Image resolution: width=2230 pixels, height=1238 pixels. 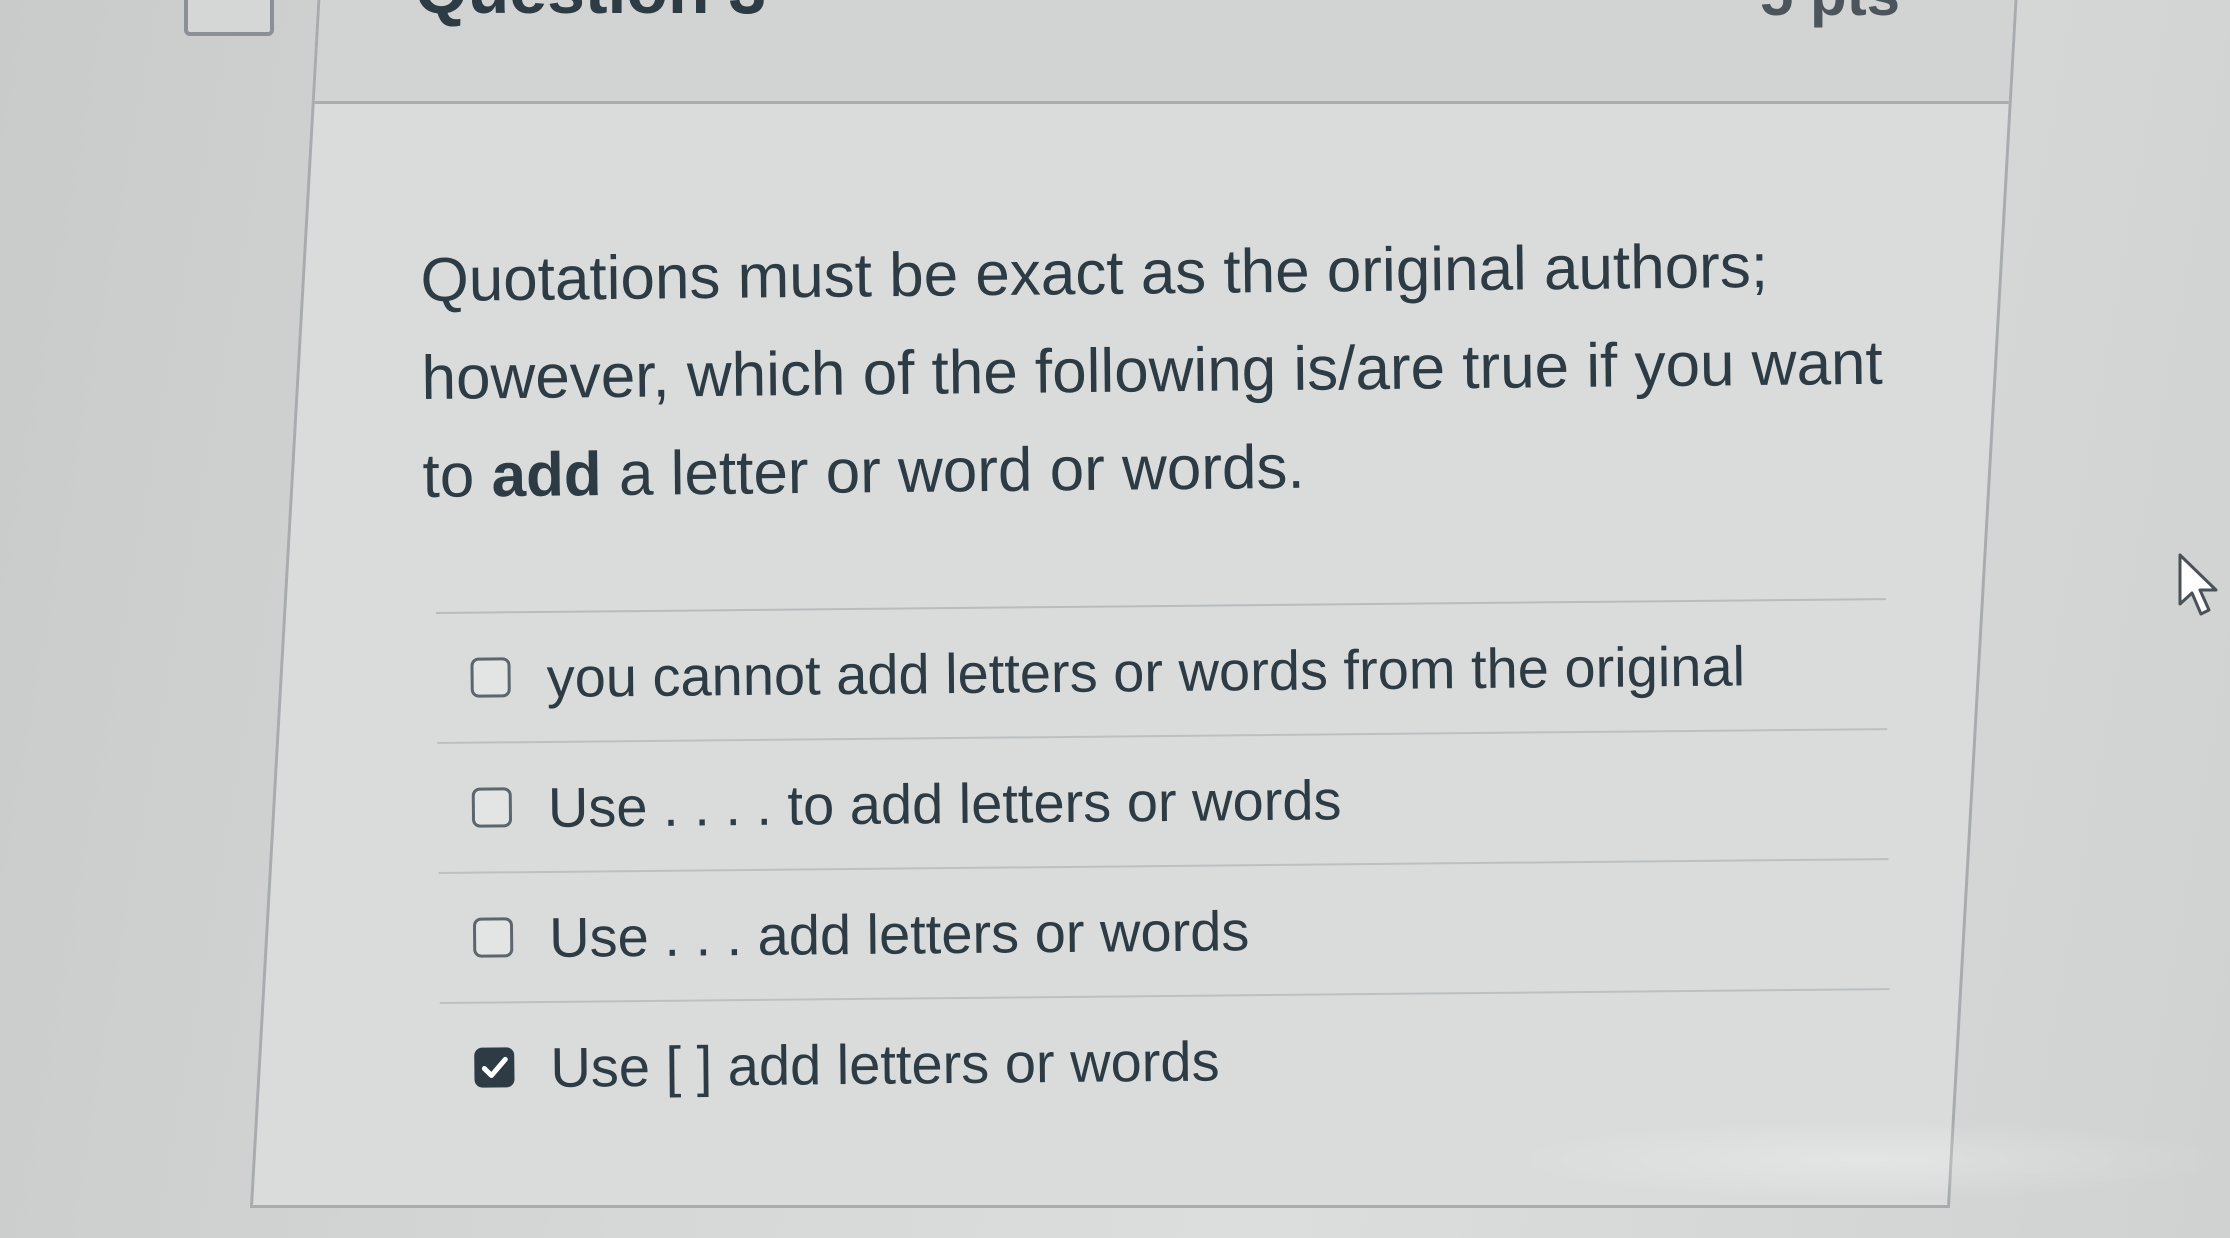 I want to click on question-text-part-2: a letter or word or words., so click(x=953, y=471).